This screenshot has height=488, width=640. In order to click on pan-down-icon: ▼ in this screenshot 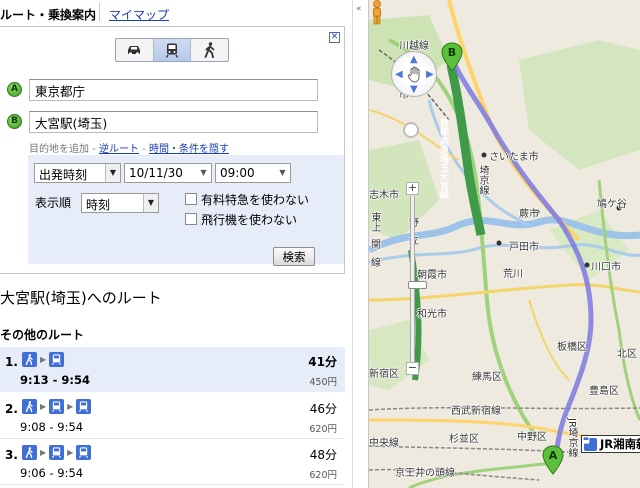, I will do `click(414, 90)`.